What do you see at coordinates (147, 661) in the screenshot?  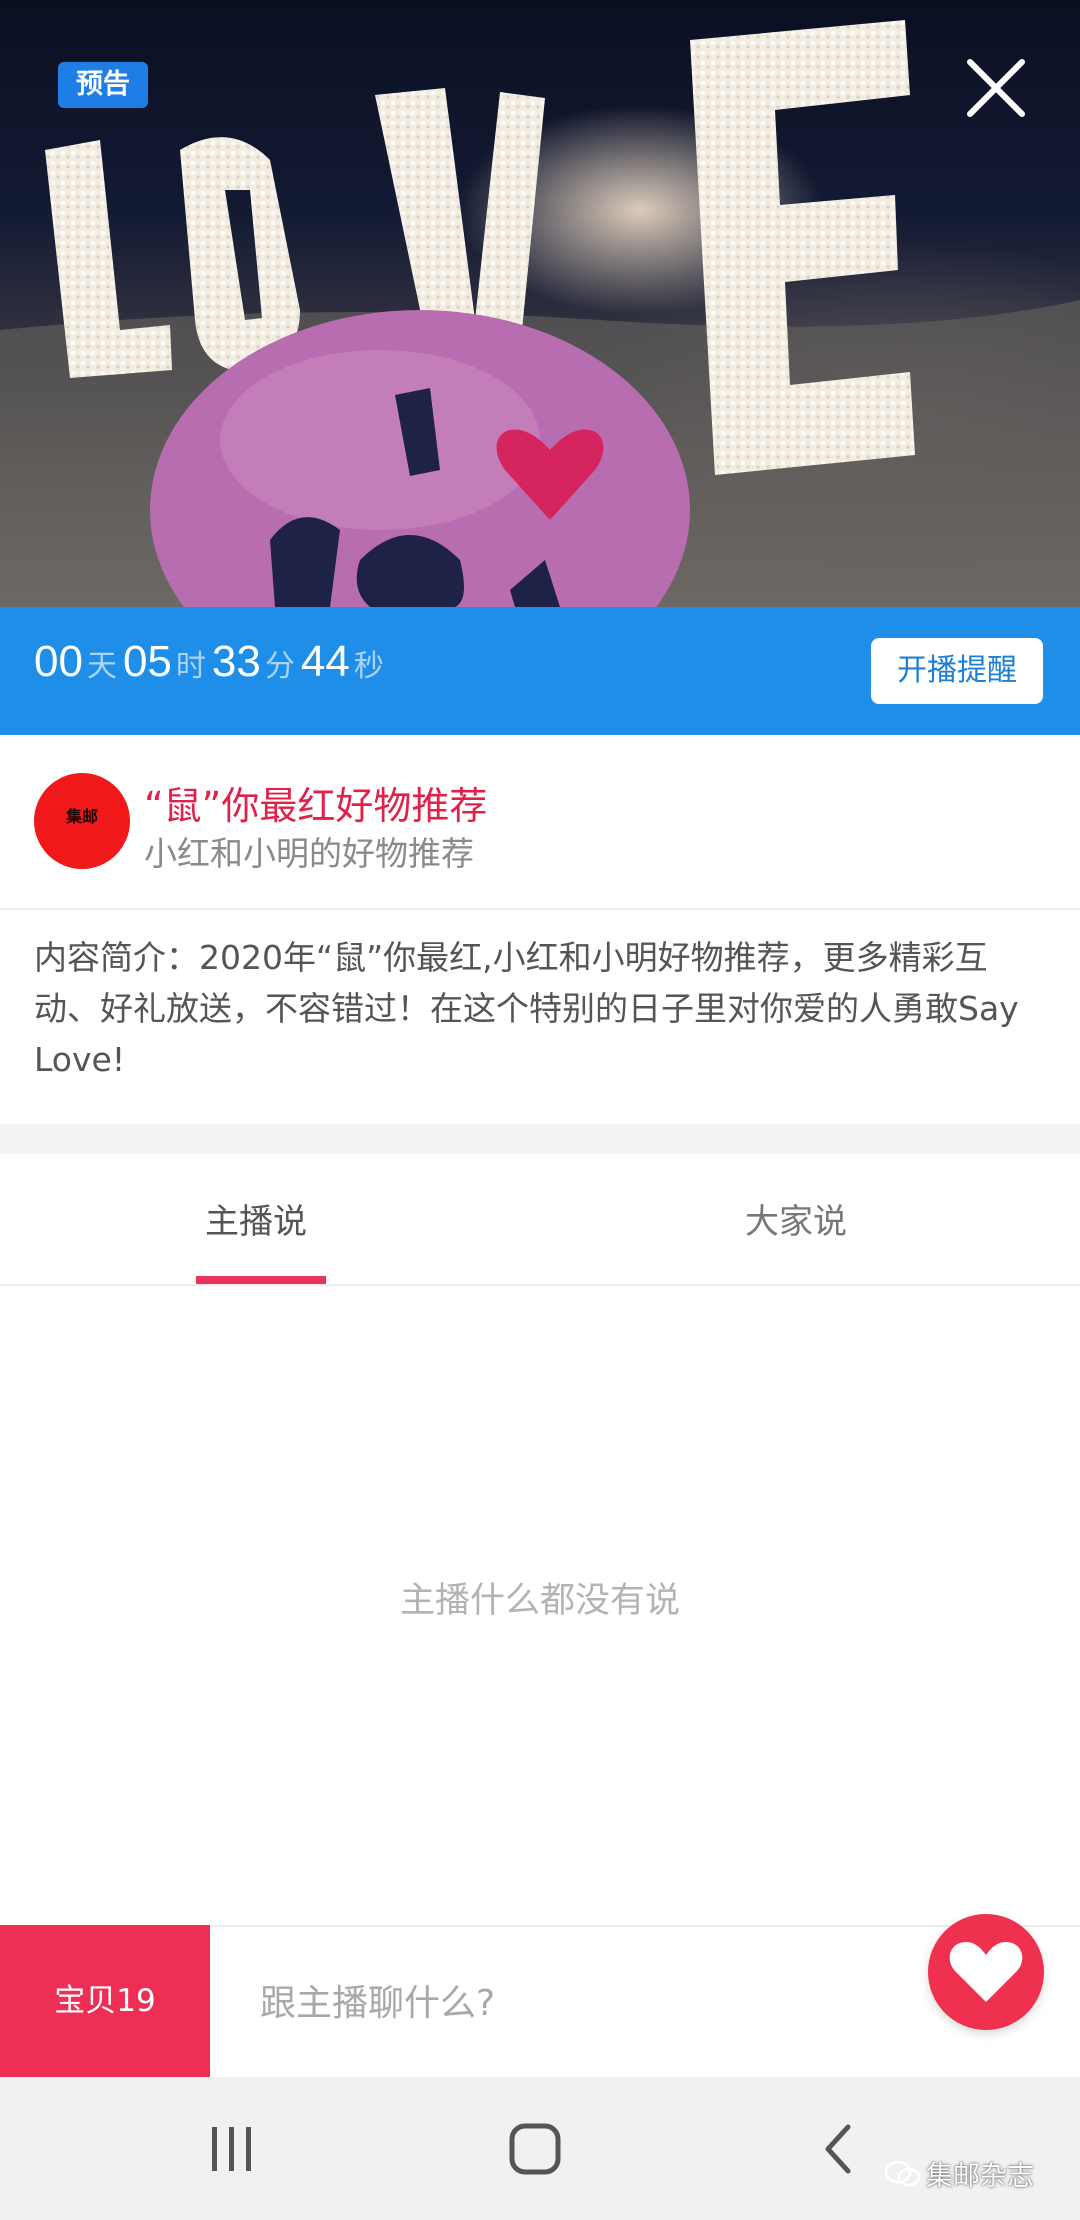 I see `countdown-hours: 05` at bounding box center [147, 661].